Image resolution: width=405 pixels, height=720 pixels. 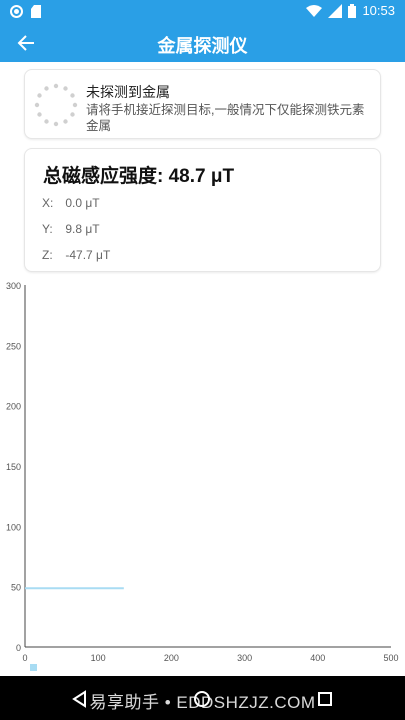 What do you see at coordinates (16, 588) in the screenshot?
I see `y-tick-label: 50` at bounding box center [16, 588].